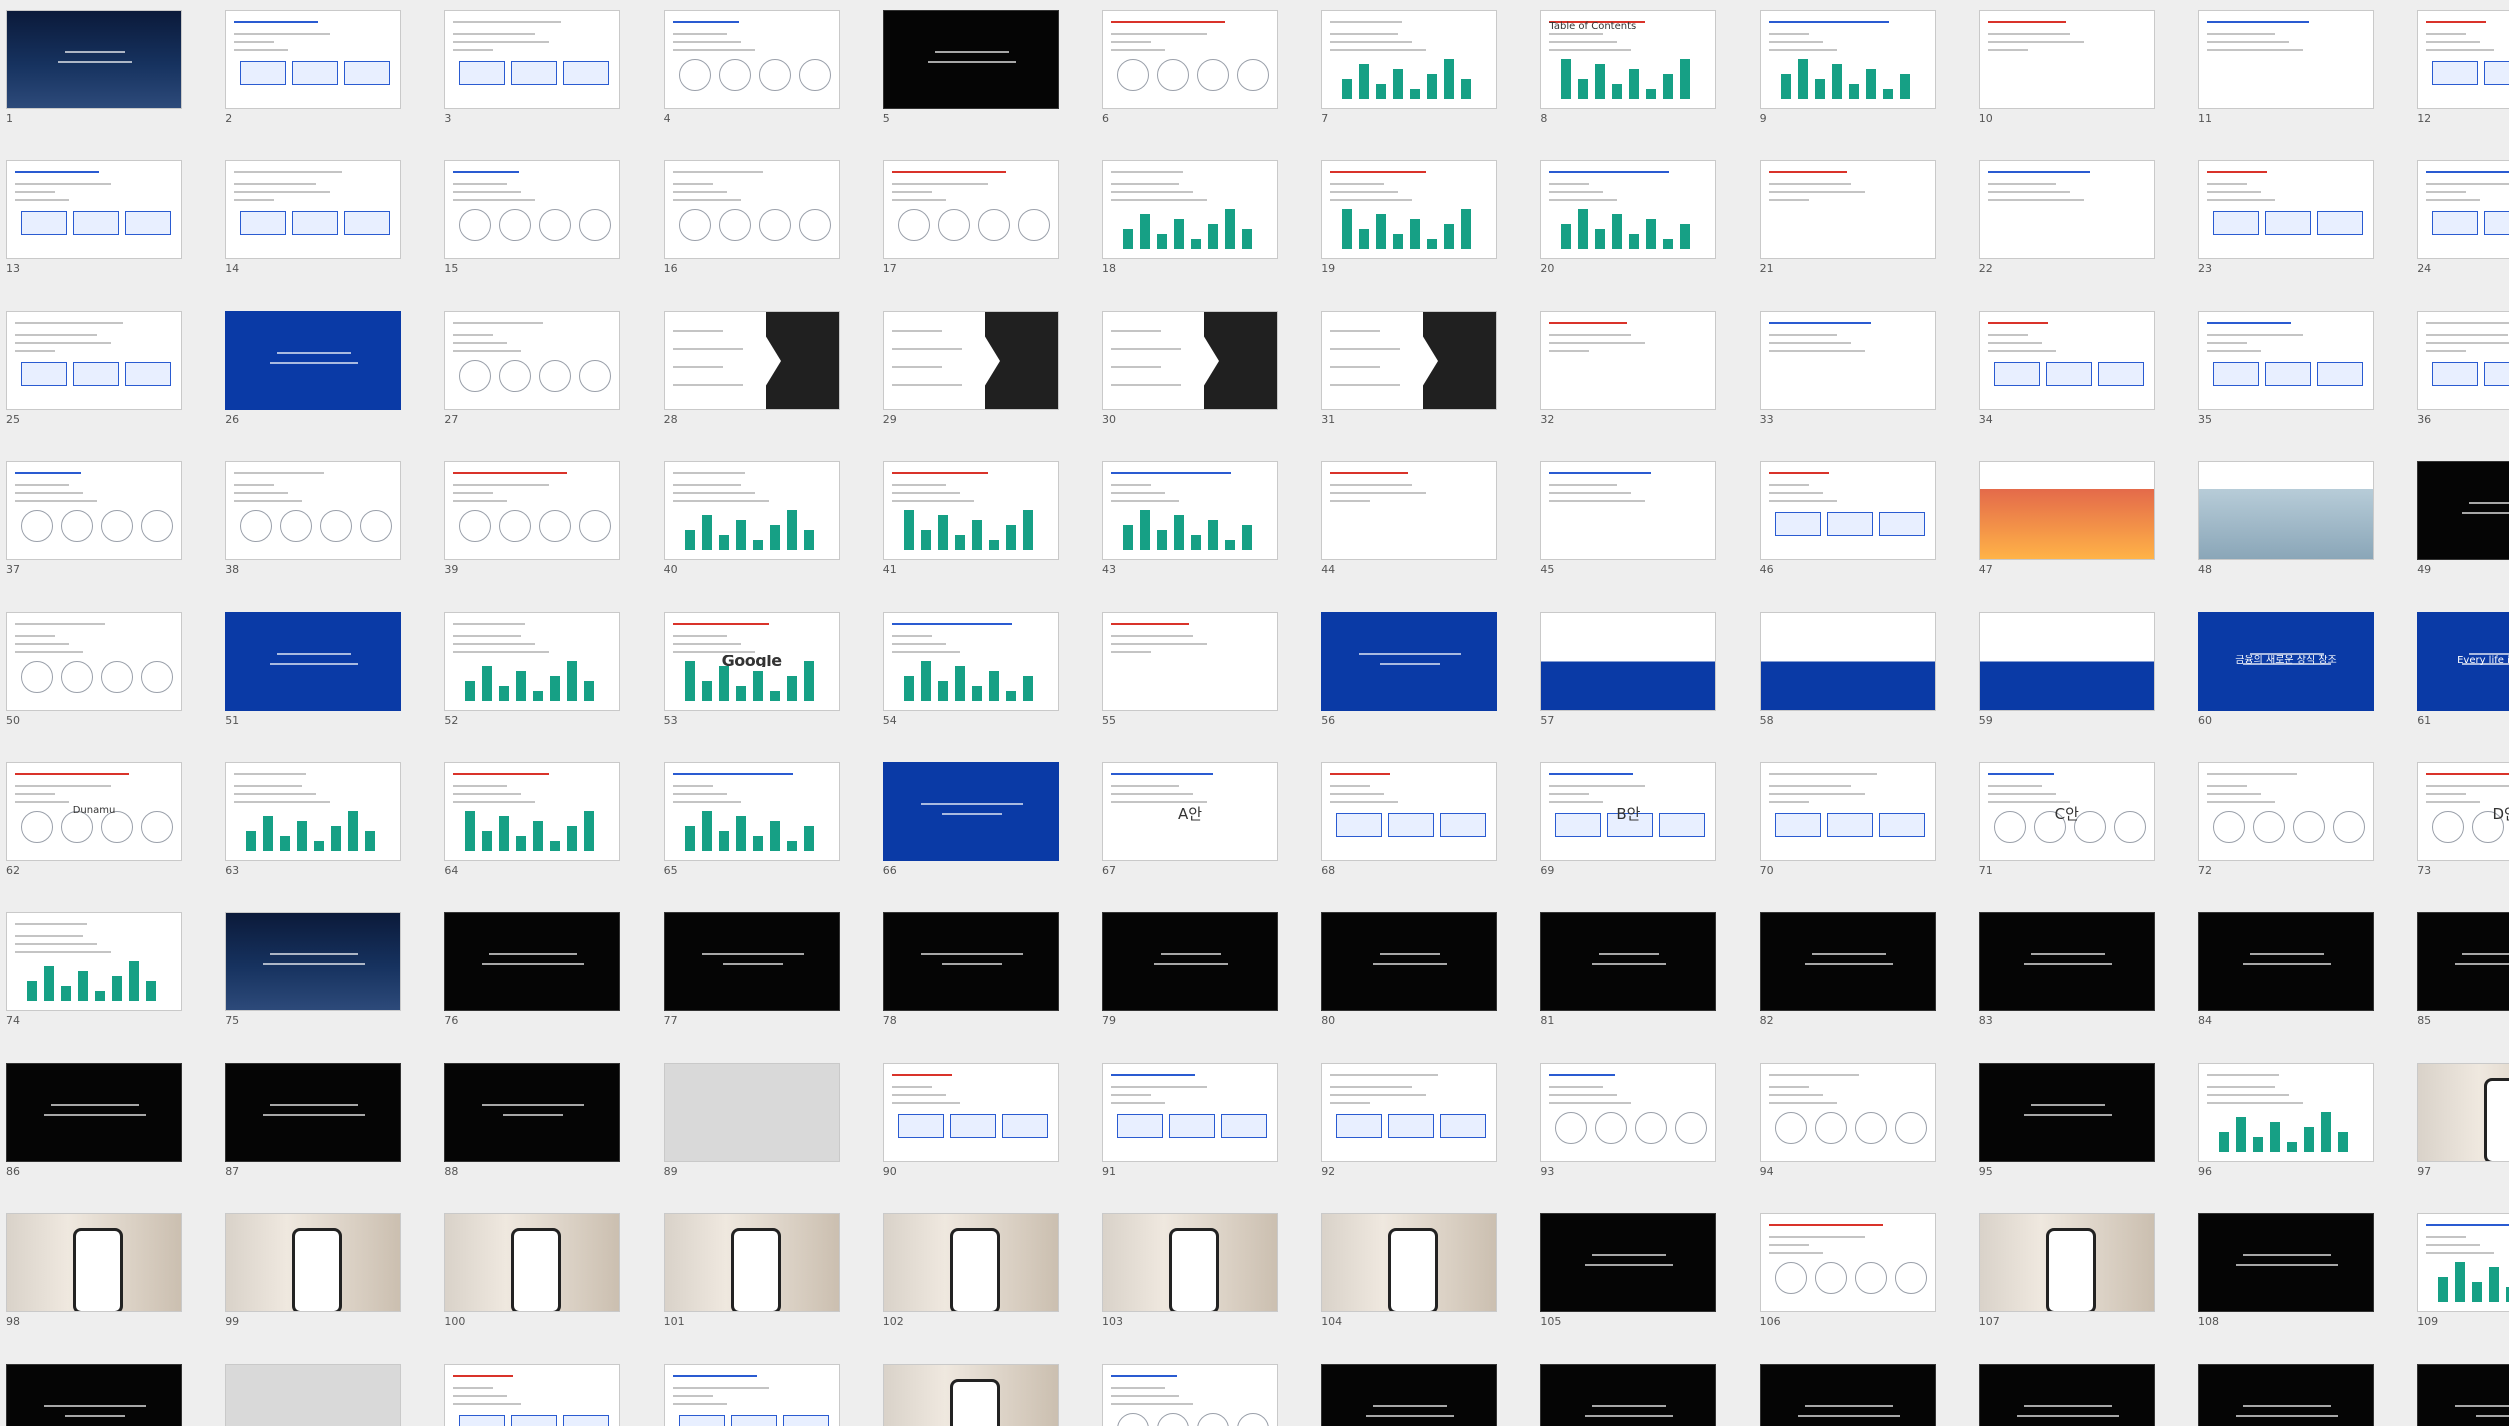 The image size is (2509, 1426). Describe the element at coordinates (2286, 661) in the screenshot. I see `slide-thumbnail: 금융의 새로운 상식 창조` at that location.